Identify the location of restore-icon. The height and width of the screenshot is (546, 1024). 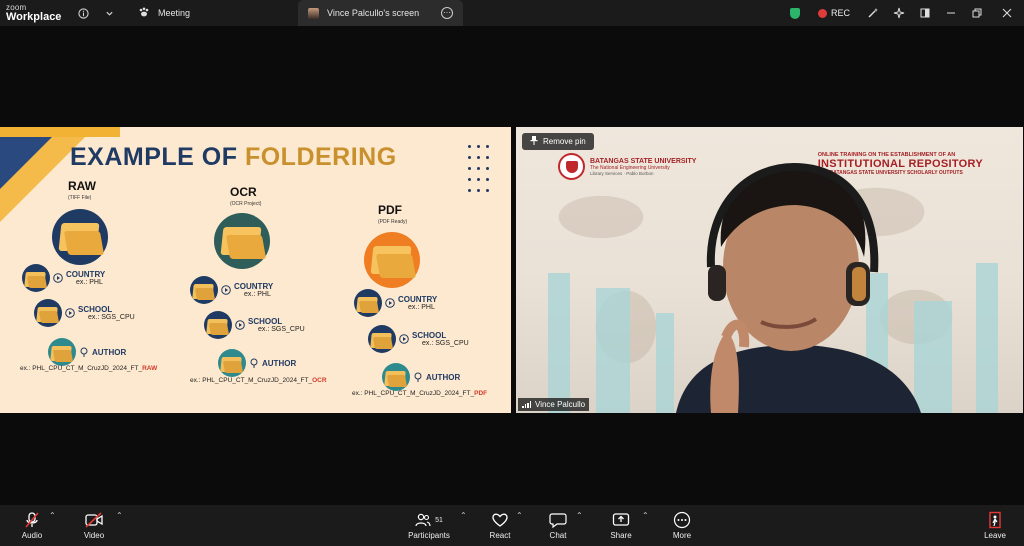
(977, 13).